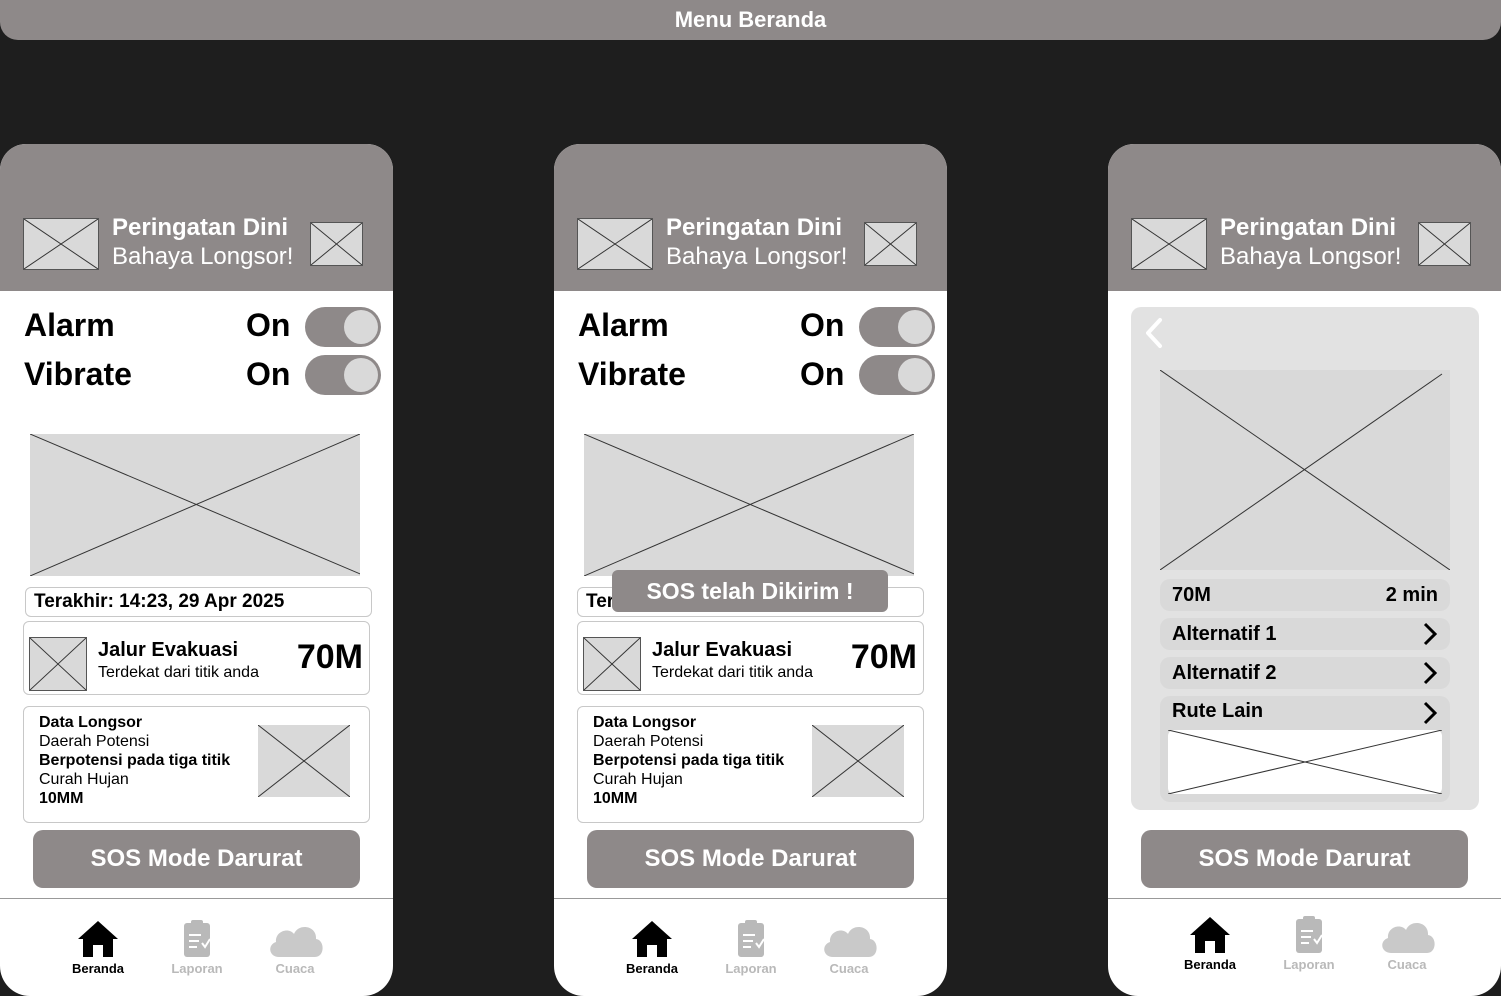 The height and width of the screenshot is (996, 1501). I want to click on route-option-label: Rute Lain, so click(1218, 711).